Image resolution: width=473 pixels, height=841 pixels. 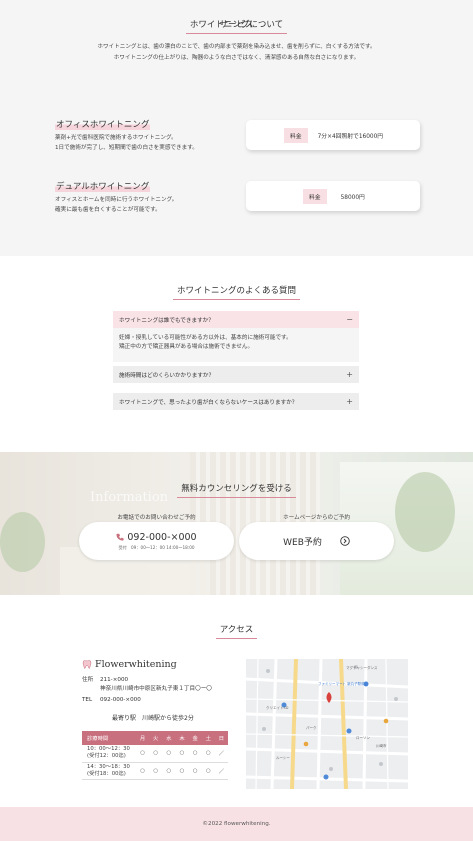 I want to click on zip-code: 211-×000, so click(x=114, y=680).